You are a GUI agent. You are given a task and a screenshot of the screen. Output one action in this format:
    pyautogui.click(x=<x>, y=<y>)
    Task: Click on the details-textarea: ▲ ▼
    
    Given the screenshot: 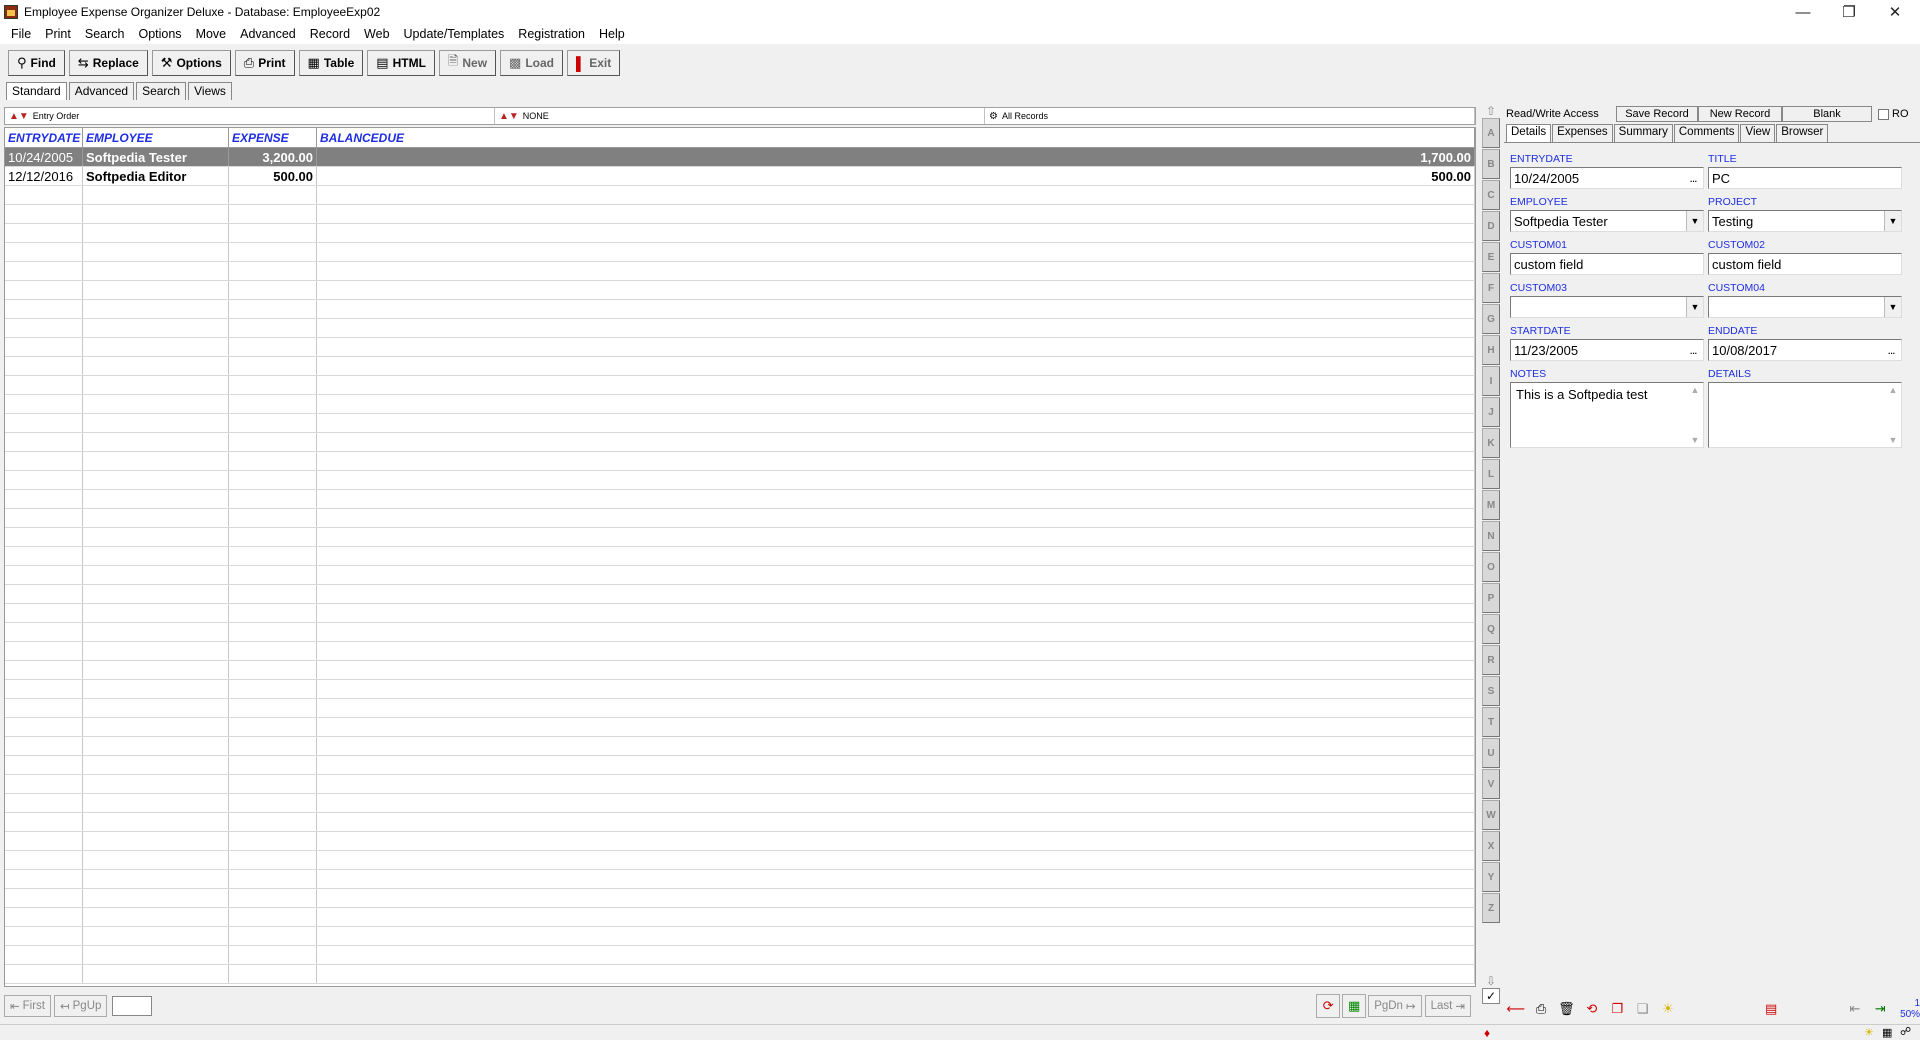 What is the action you would take?
    pyautogui.click(x=1805, y=415)
    